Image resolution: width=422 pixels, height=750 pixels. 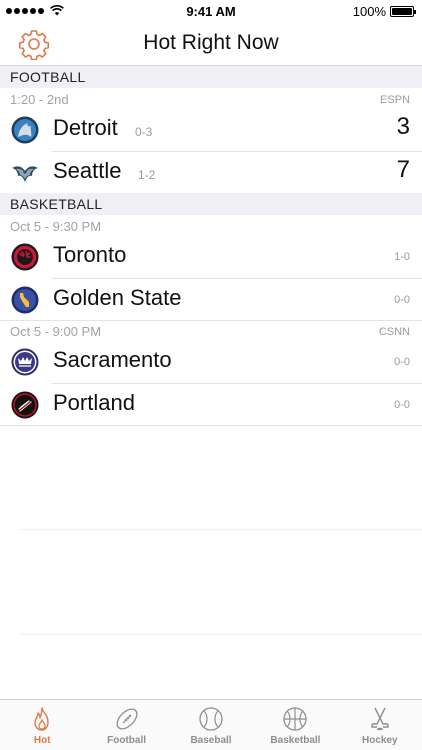 I want to click on team-row-portland: Portland 0-0, so click(x=211, y=405).